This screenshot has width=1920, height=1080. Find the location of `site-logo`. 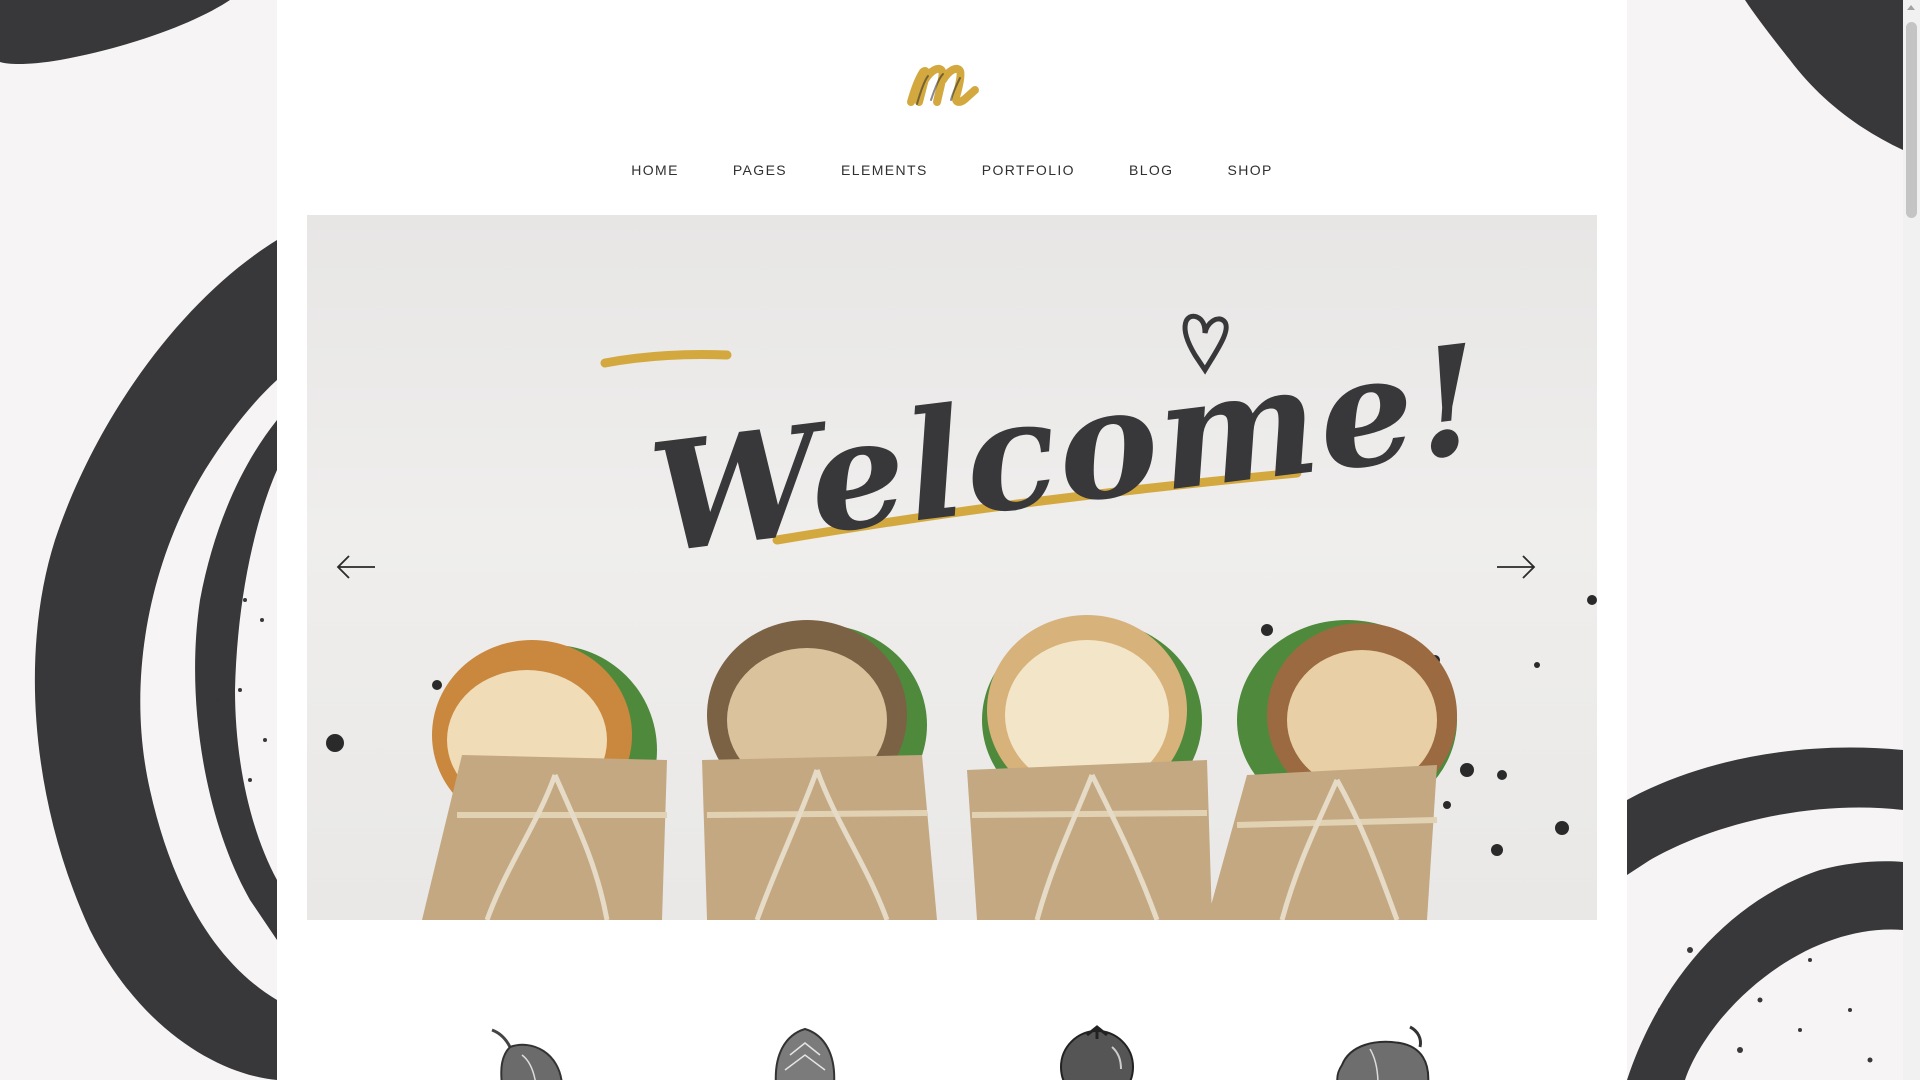

site-logo is located at coordinates (950, 79).